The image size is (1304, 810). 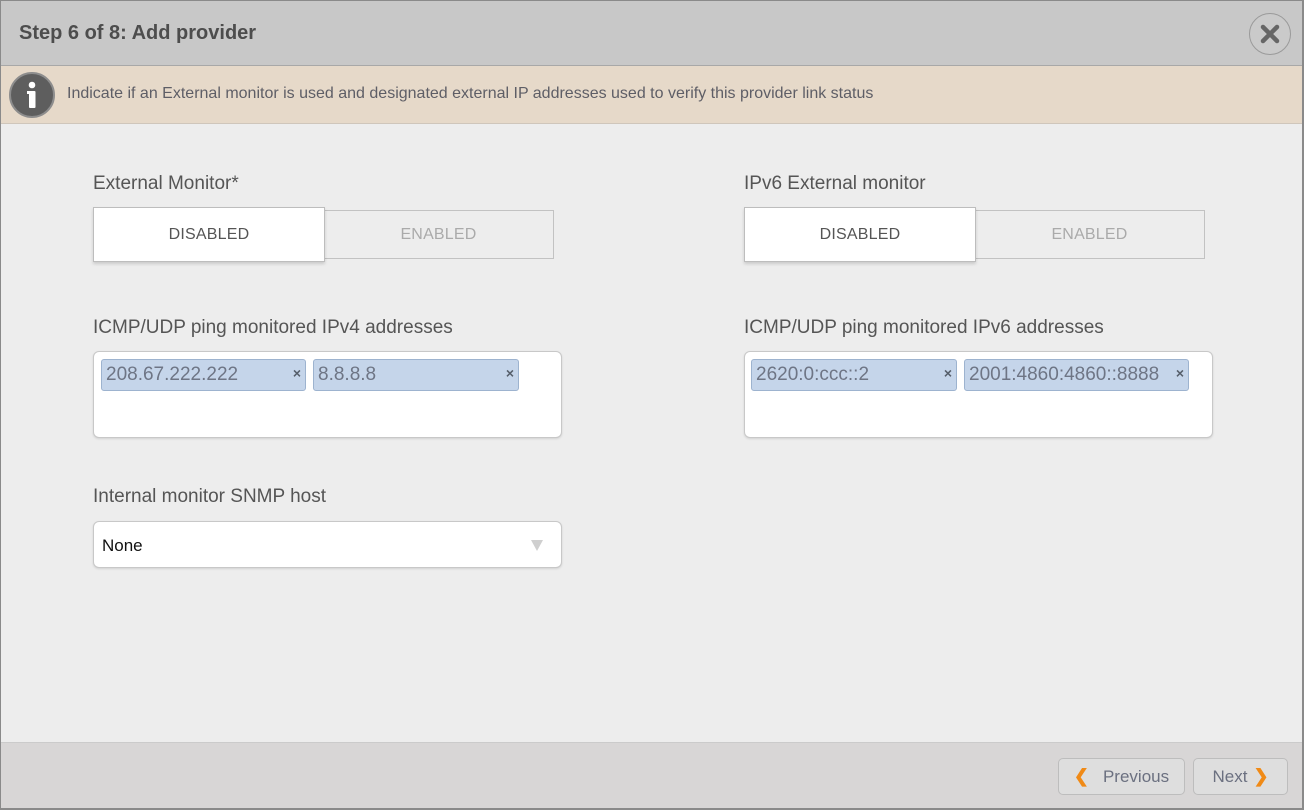 What do you see at coordinates (327, 544) in the screenshot?
I see `snmp-host-select: None` at bounding box center [327, 544].